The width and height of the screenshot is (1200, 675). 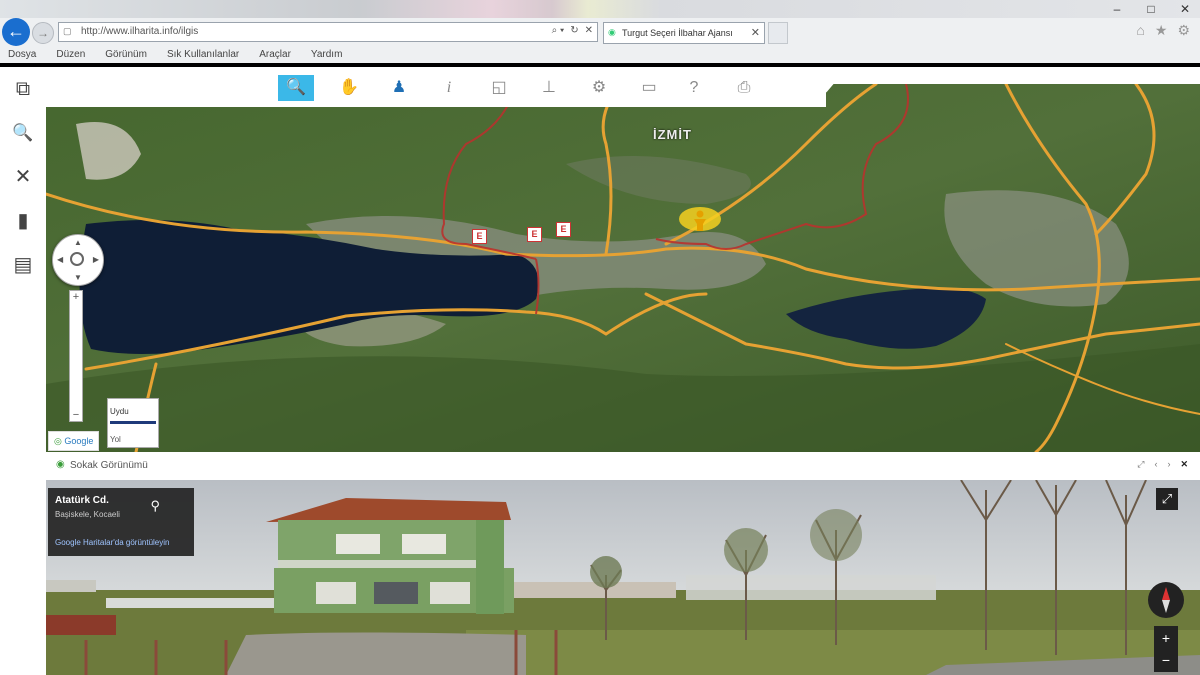 I want to click on maximize-button: □, so click(x=1151, y=9).